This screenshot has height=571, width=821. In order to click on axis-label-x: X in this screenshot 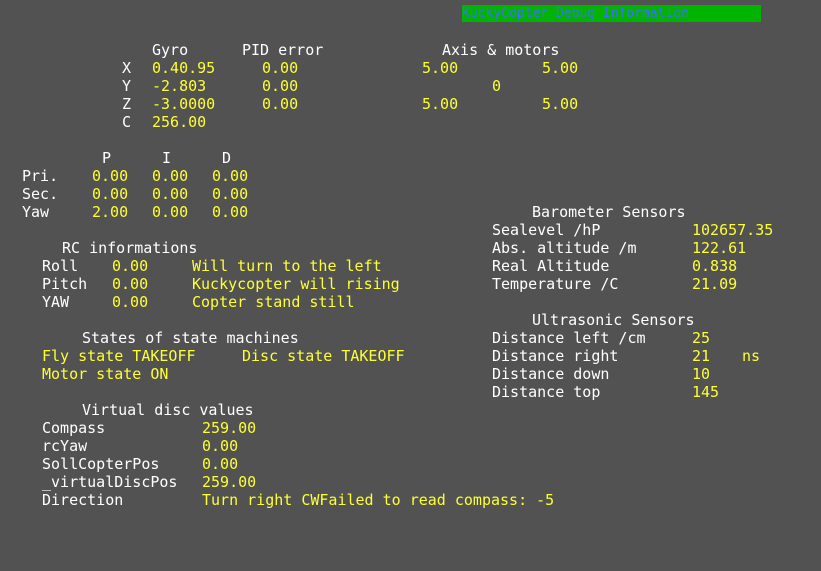, I will do `click(127, 68)`.